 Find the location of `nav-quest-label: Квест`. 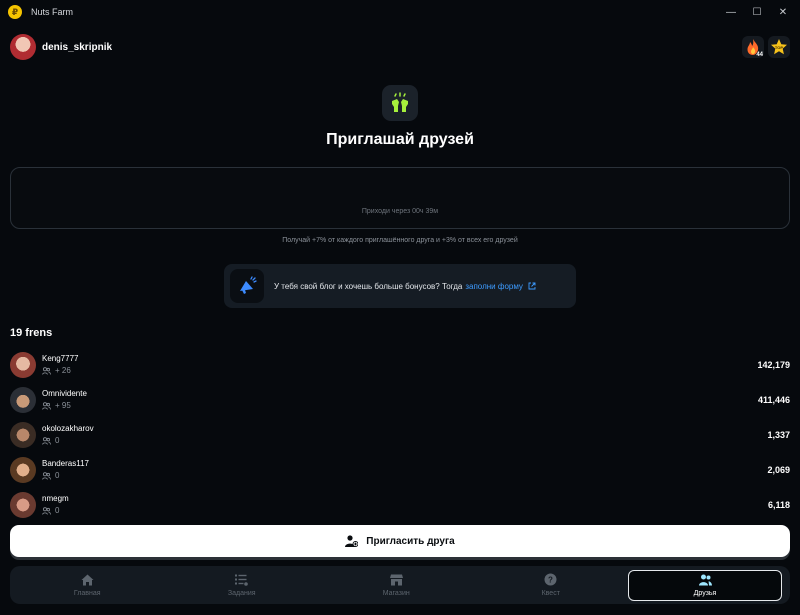

nav-quest-label: Квест is located at coordinates (550, 593).